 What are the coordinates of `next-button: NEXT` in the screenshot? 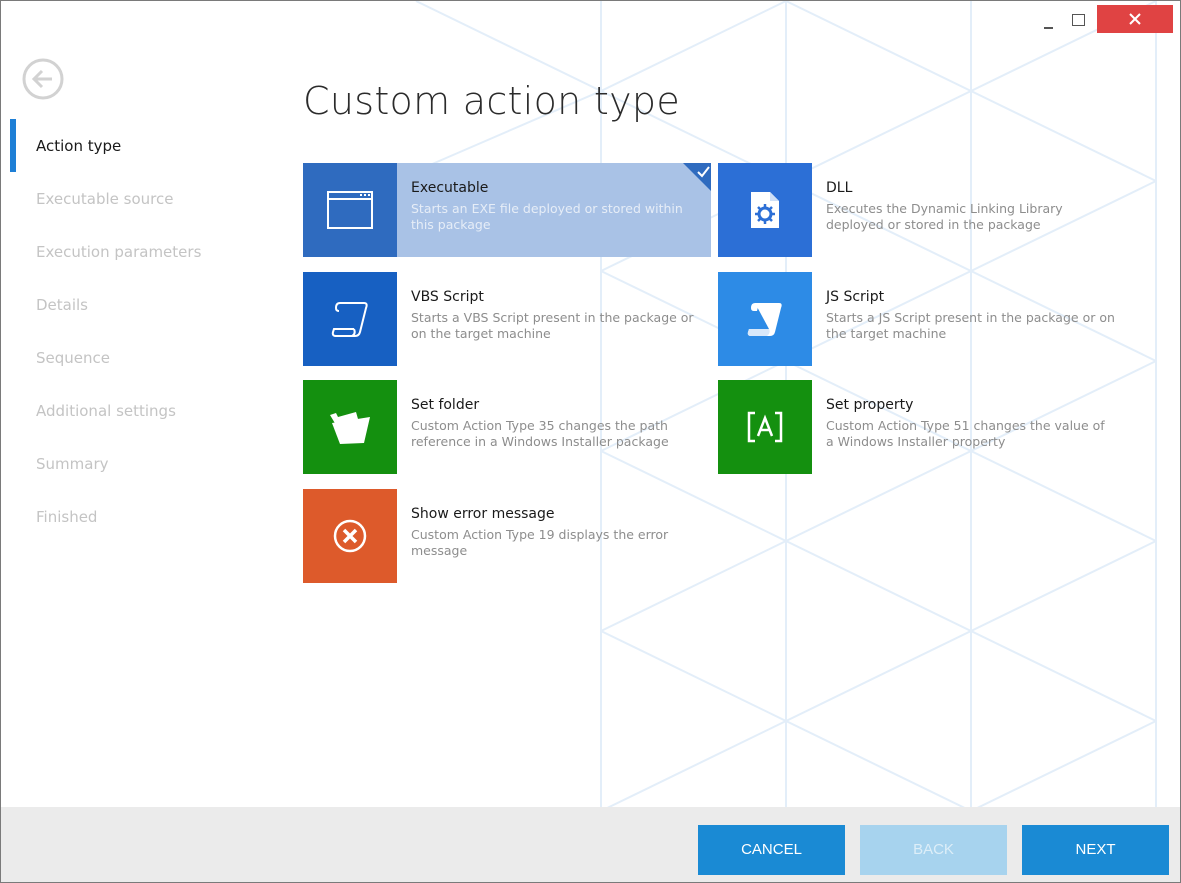 It's located at (1095, 850).